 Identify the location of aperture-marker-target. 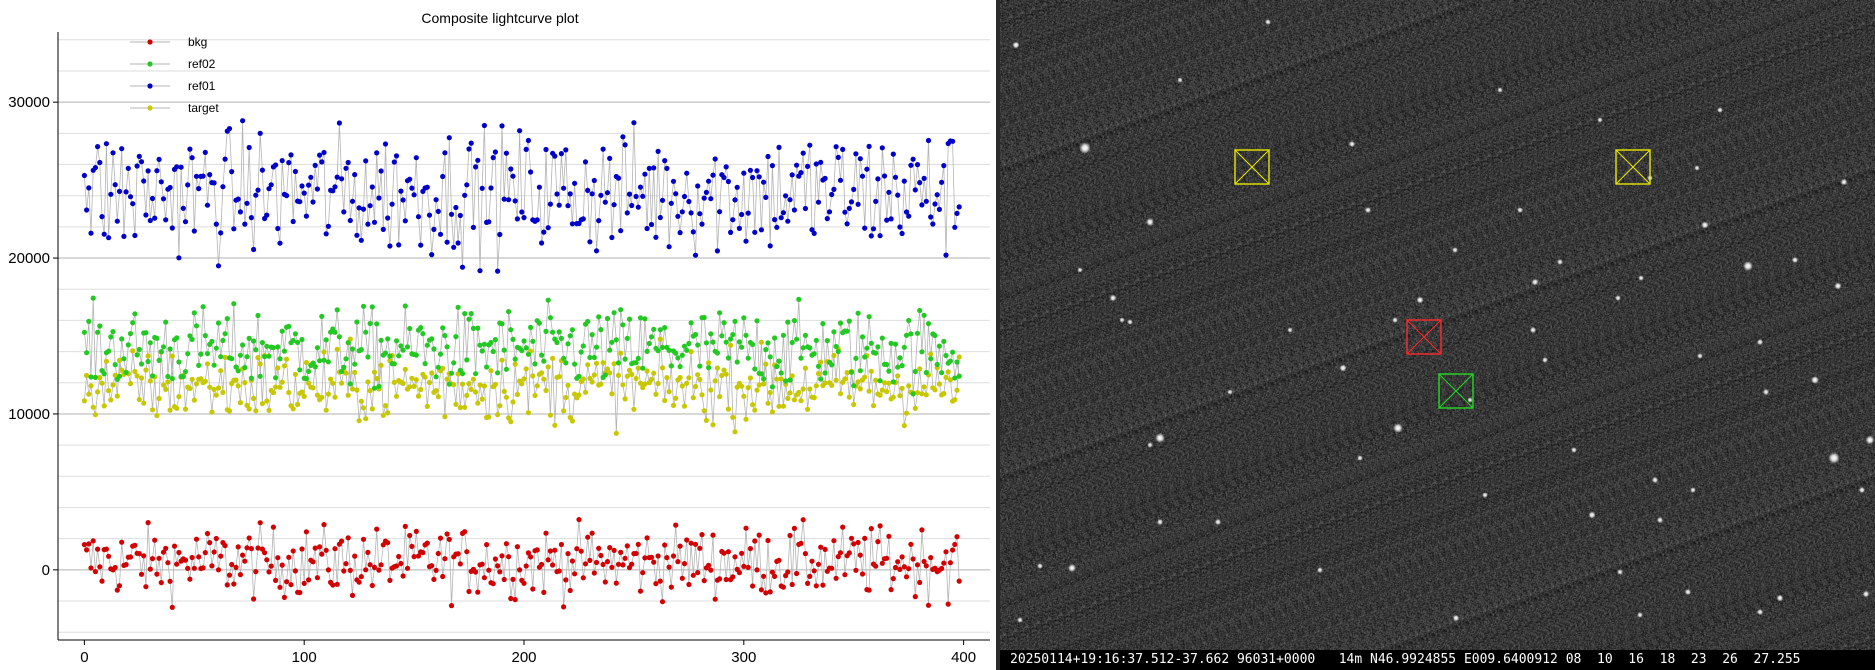
(1424, 337).